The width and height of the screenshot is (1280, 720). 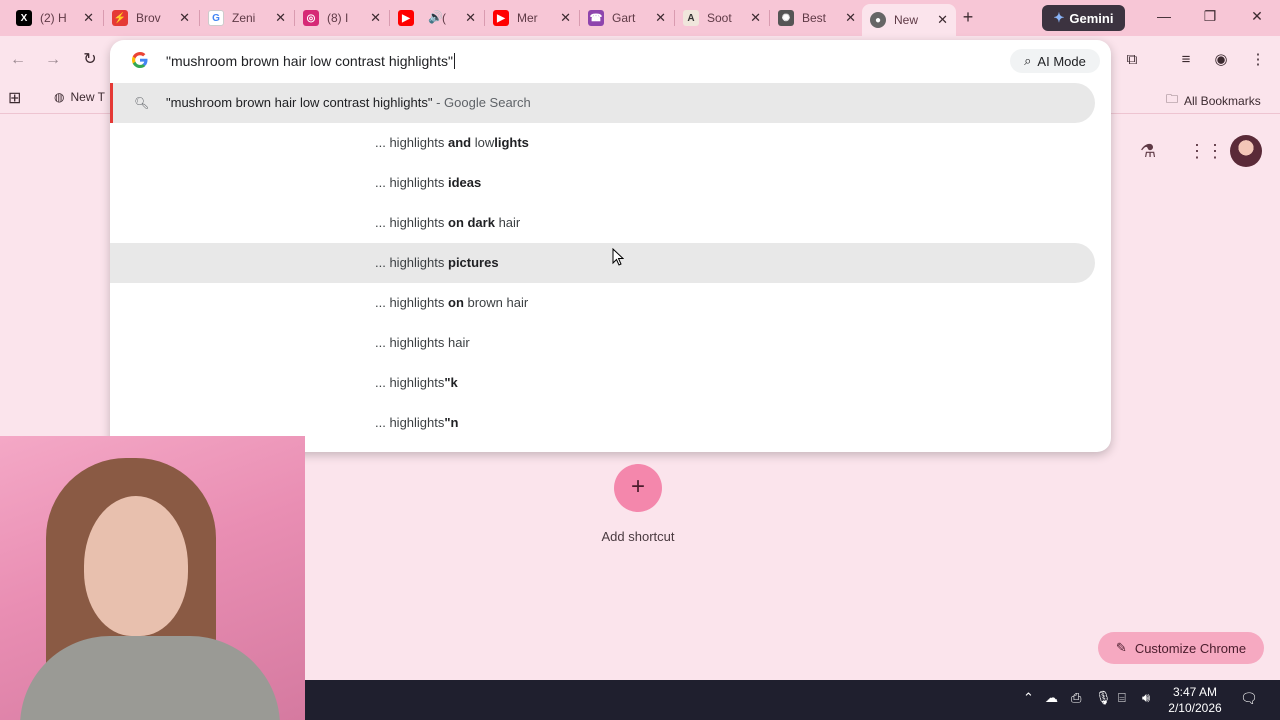 I want to click on tab-title: (8) I, so click(x=338, y=18).